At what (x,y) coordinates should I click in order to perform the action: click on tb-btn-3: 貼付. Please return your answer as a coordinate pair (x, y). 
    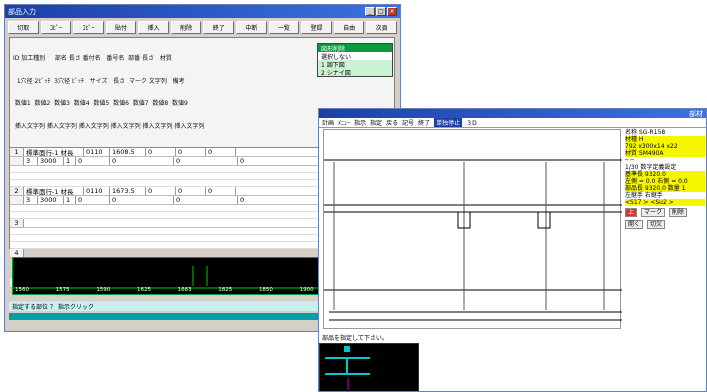
    Looking at the image, I should click on (121, 27).